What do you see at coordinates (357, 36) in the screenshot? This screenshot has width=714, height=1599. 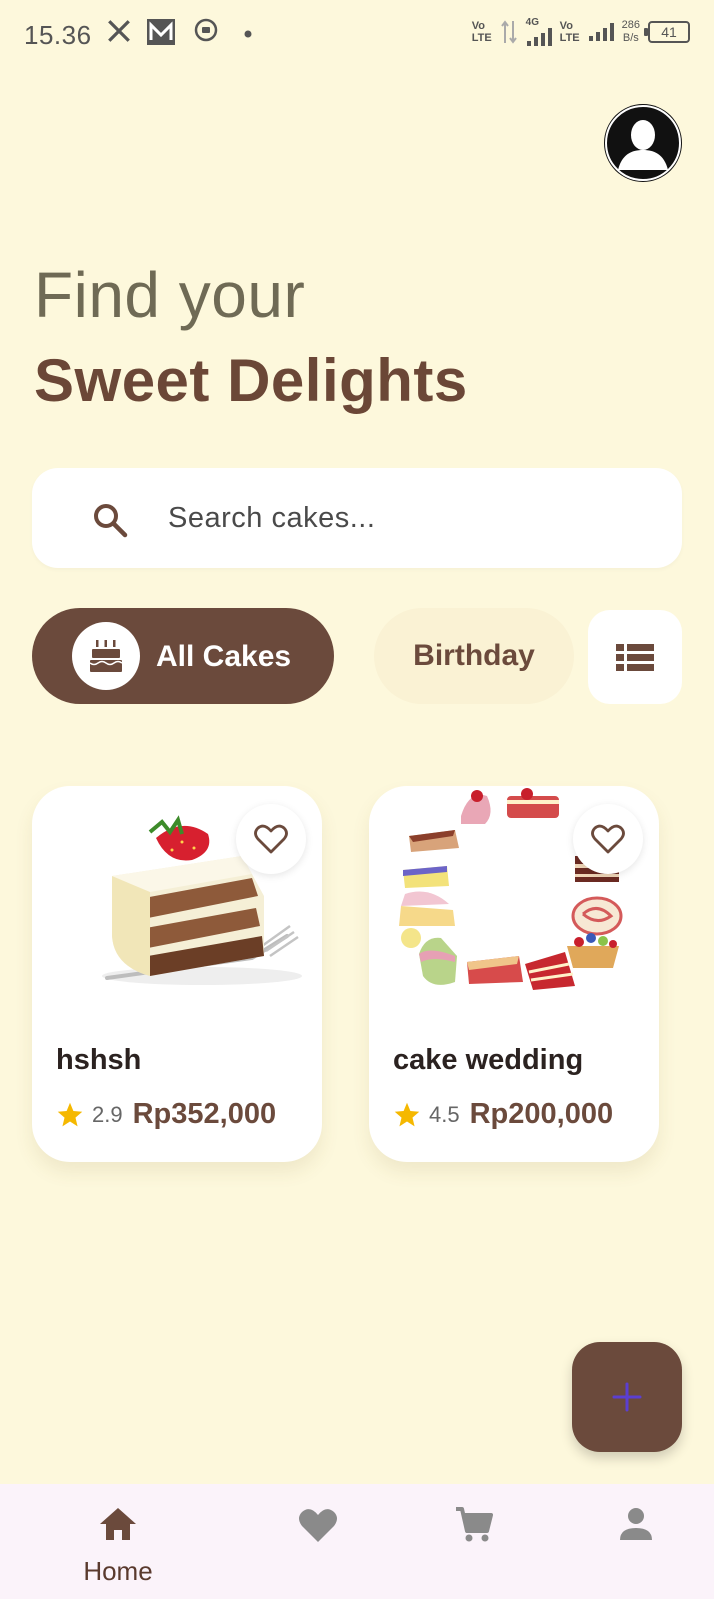 I see `status-bar: 15.36 Vo LTE 4G Vo LTE 286 B/s 41` at bounding box center [357, 36].